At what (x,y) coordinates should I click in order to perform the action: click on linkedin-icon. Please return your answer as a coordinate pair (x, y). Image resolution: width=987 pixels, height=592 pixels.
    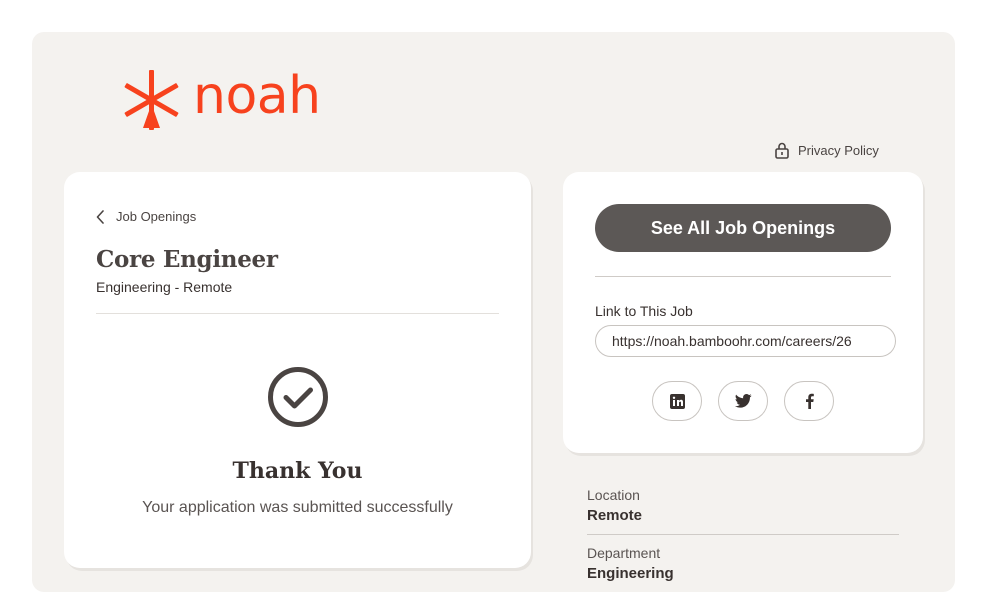
    Looking at the image, I should click on (677, 401).